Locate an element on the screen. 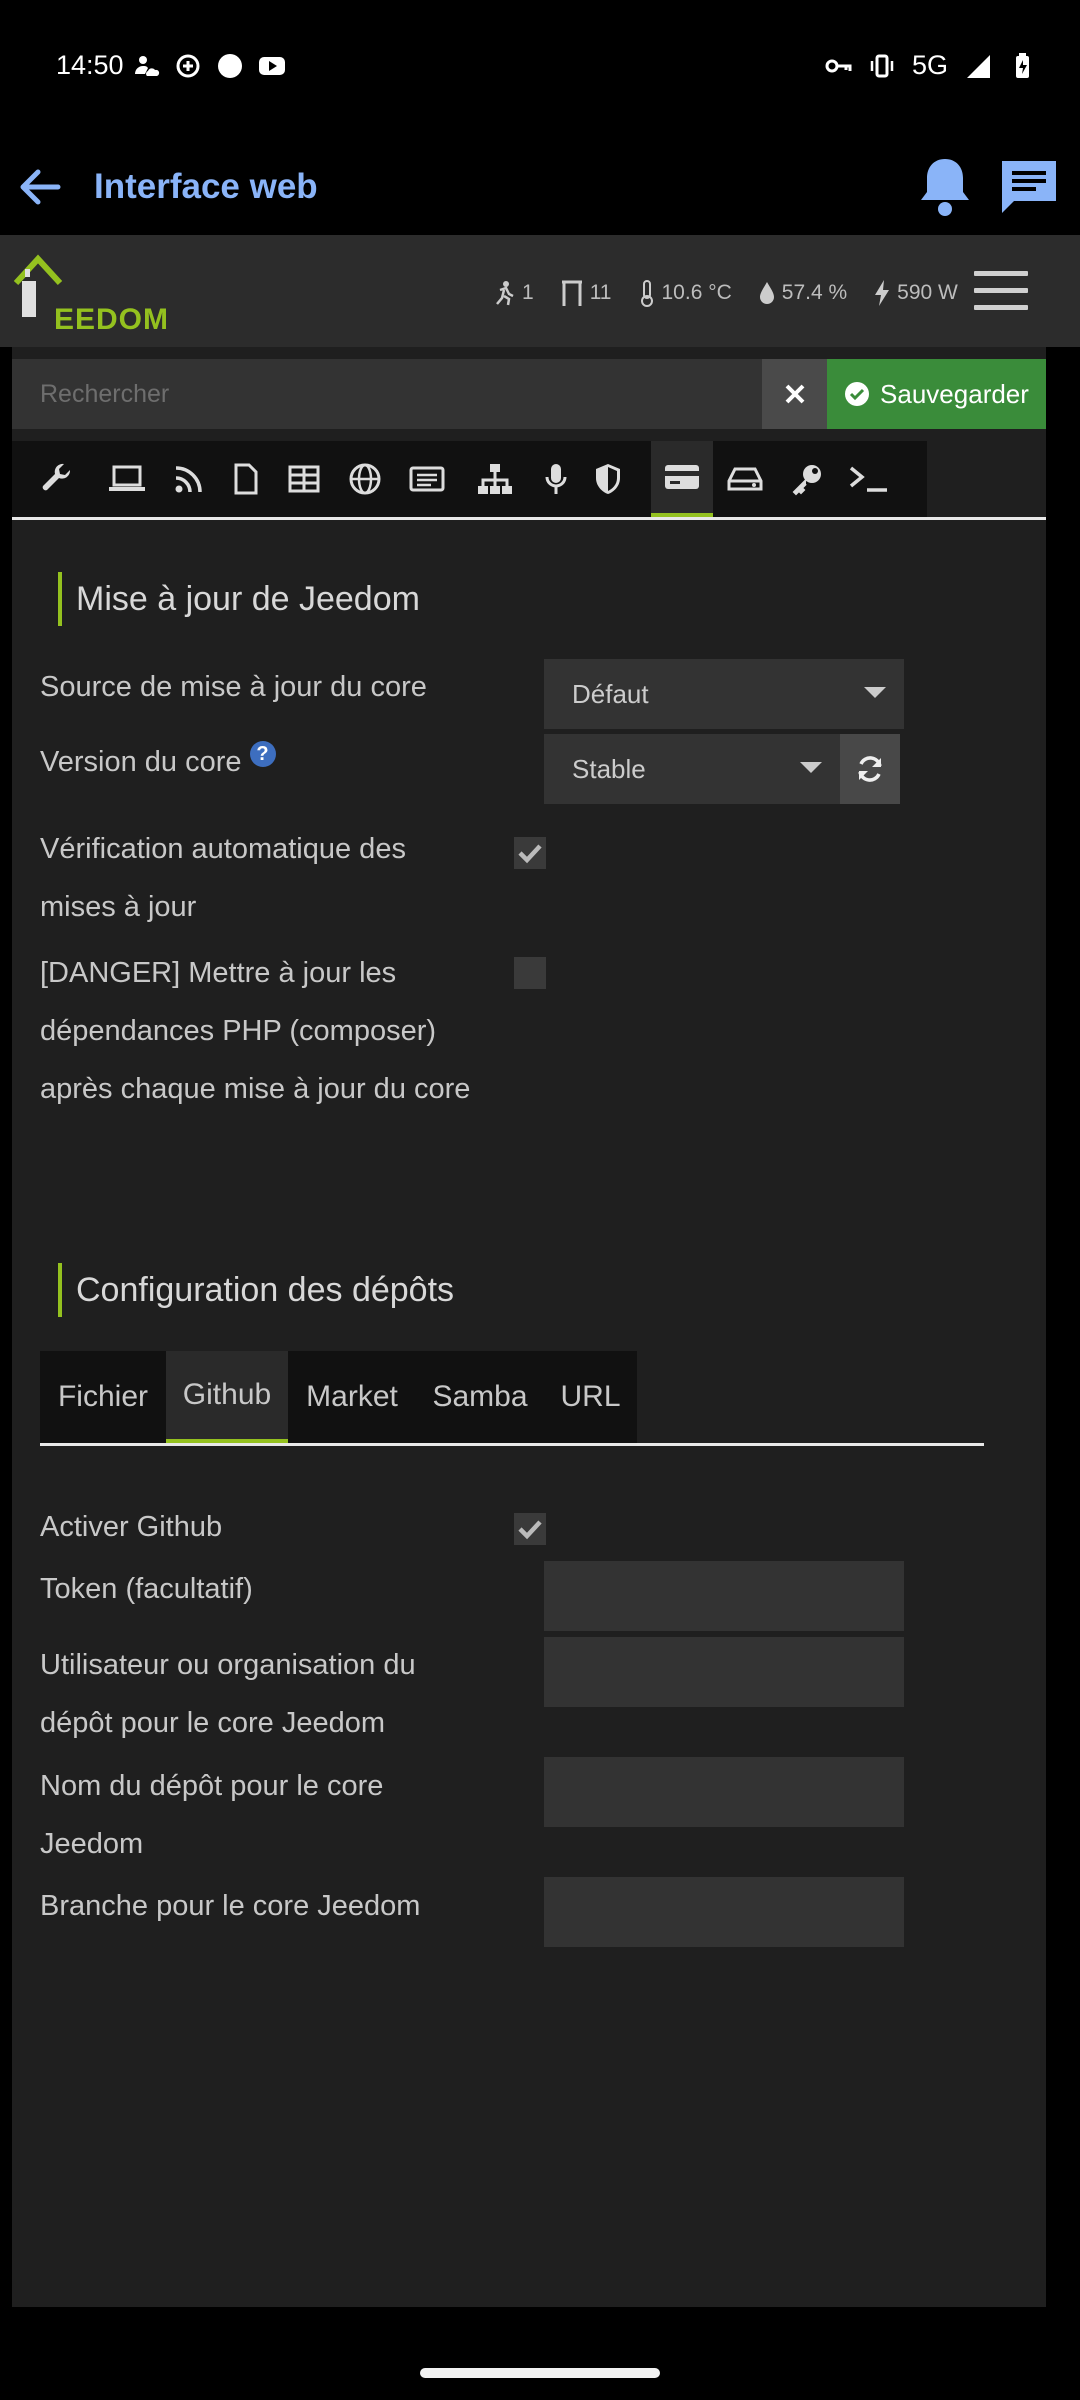 The width and height of the screenshot is (1080, 2400). tab-url: URL is located at coordinates (590, 1397).